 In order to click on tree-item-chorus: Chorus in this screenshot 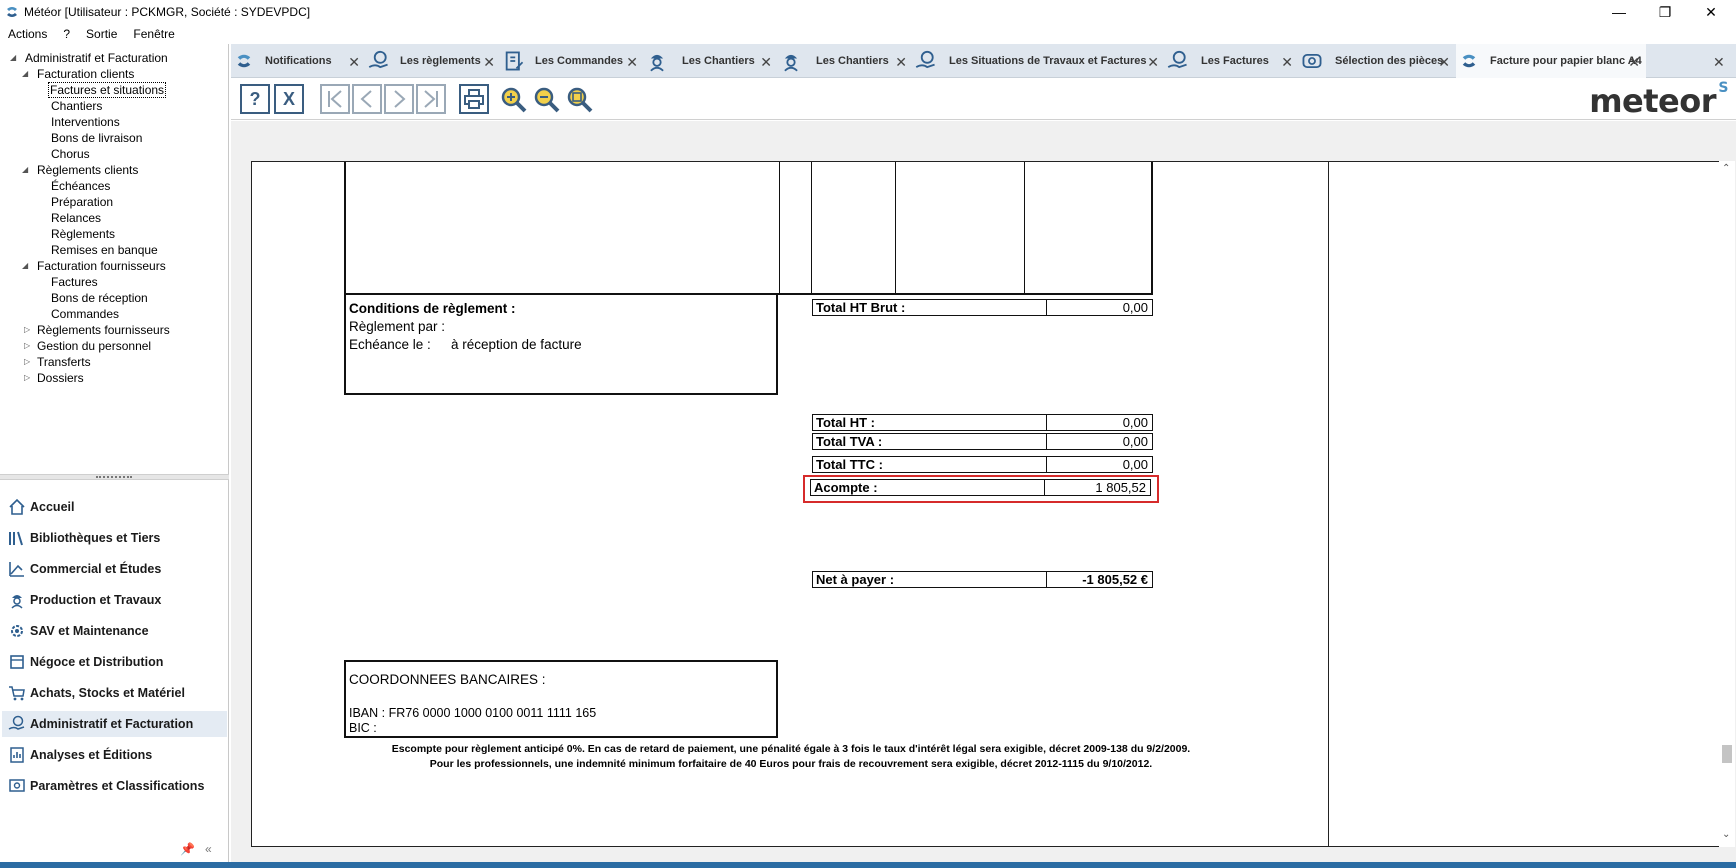, I will do `click(70, 154)`.